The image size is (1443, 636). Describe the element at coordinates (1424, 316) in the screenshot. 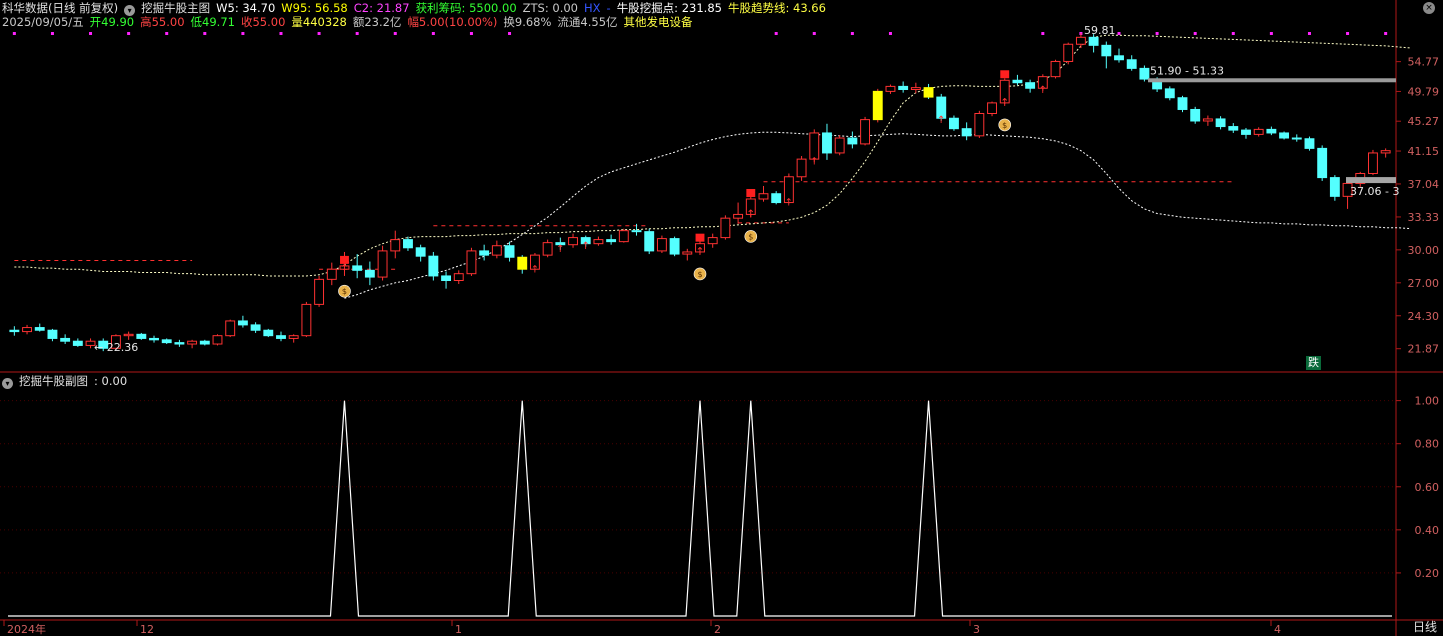

I see `y-tick-label: 24.30` at that location.